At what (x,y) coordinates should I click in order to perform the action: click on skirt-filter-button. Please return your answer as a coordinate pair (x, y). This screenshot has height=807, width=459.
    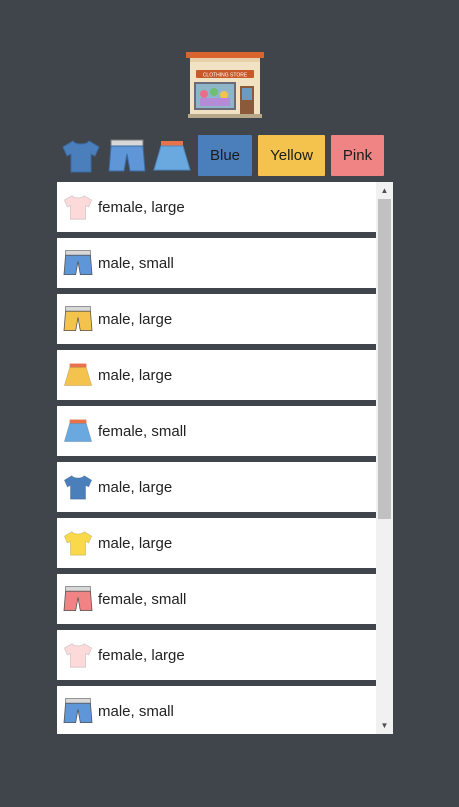
    Looking at the image, I should click on (172, 155).